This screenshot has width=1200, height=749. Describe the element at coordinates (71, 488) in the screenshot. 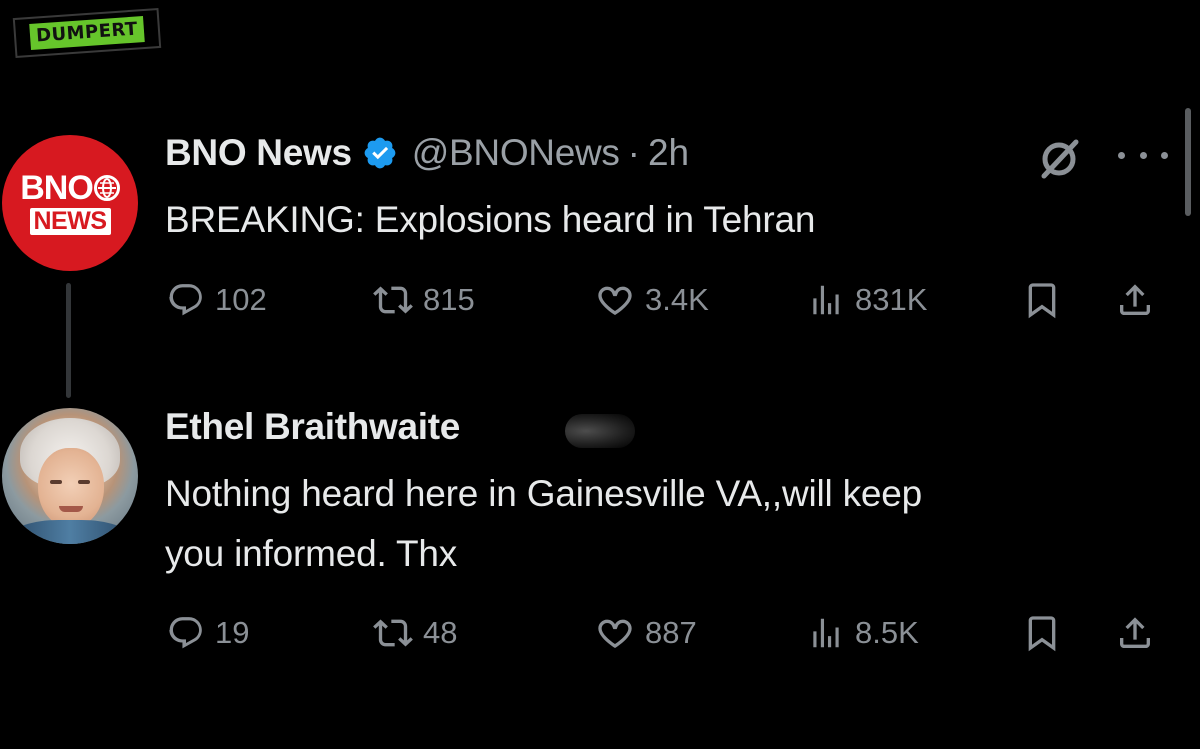

I see `avatar-face` at that location.